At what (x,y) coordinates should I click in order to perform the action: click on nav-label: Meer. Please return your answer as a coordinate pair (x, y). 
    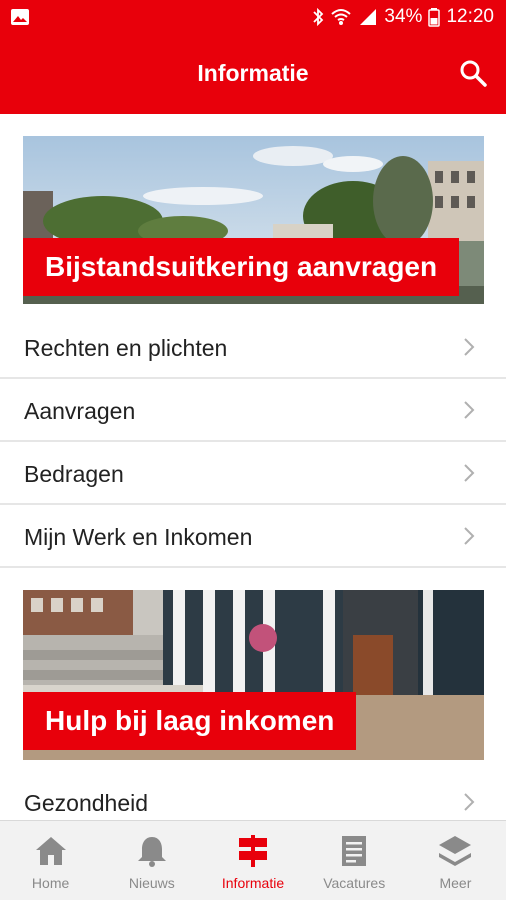
    Looking at the image, I should click on (455, 883).